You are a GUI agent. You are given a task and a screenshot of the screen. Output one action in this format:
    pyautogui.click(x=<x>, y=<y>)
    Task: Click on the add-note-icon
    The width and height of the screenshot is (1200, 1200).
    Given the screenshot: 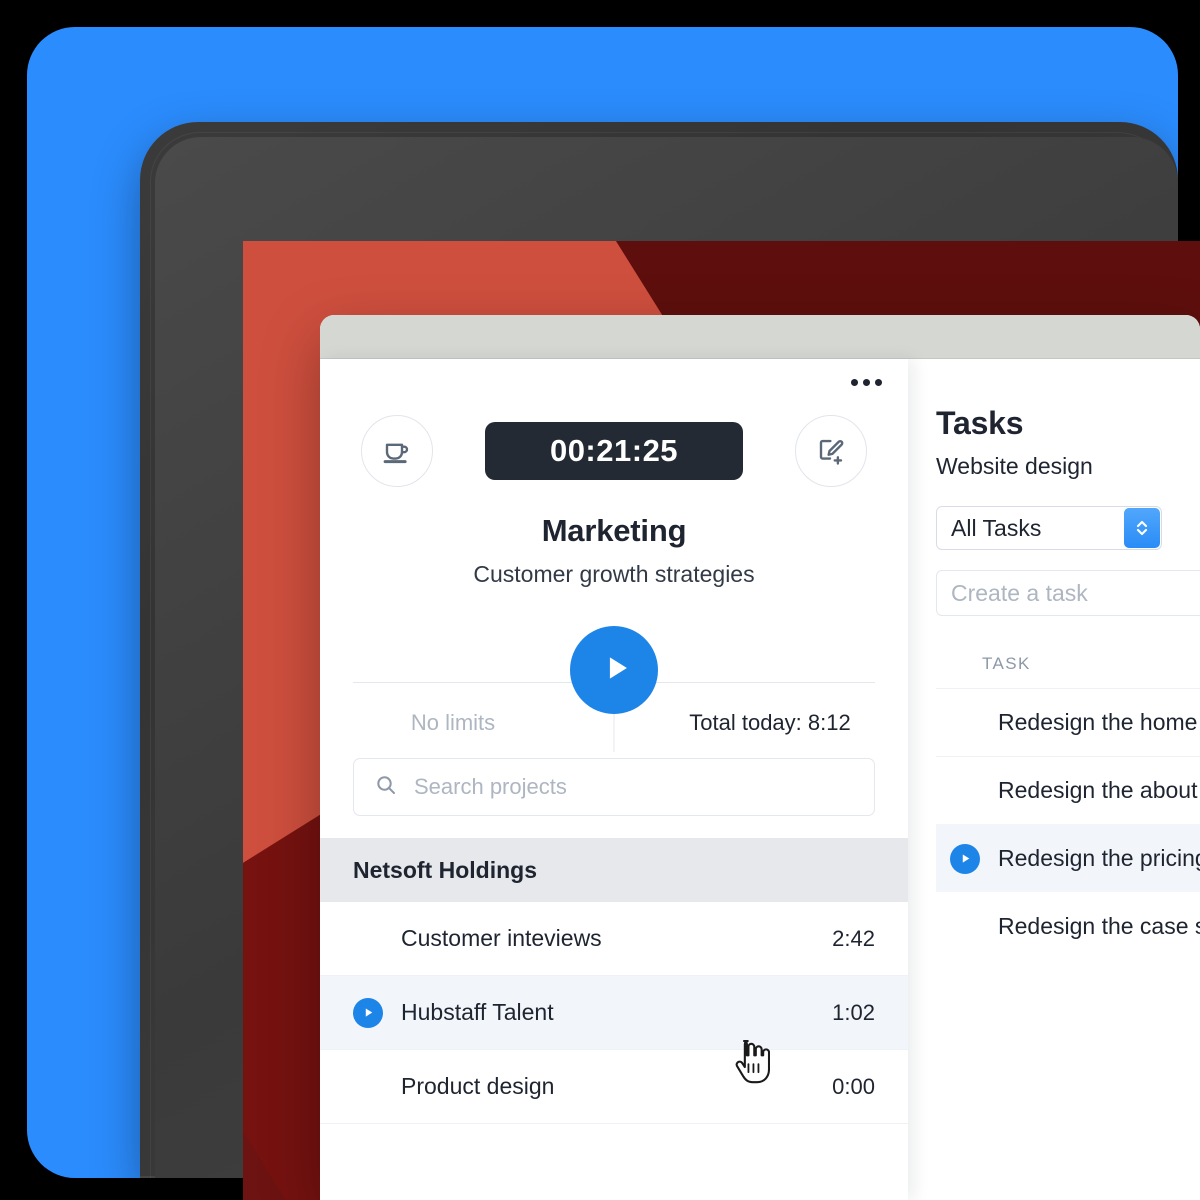 What is the action you would take?
    pyautogui.click(x=831, y=451)
    